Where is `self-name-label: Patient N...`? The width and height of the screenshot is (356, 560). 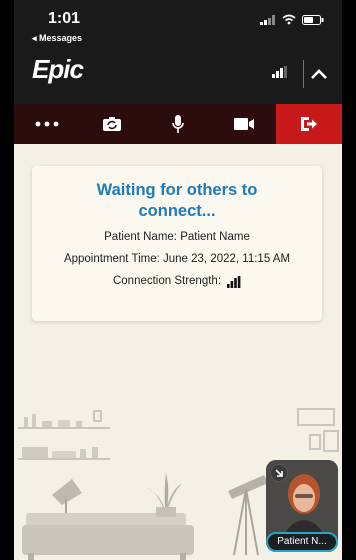
self-name-label: Patient N... is located at coordinates (302, 542).